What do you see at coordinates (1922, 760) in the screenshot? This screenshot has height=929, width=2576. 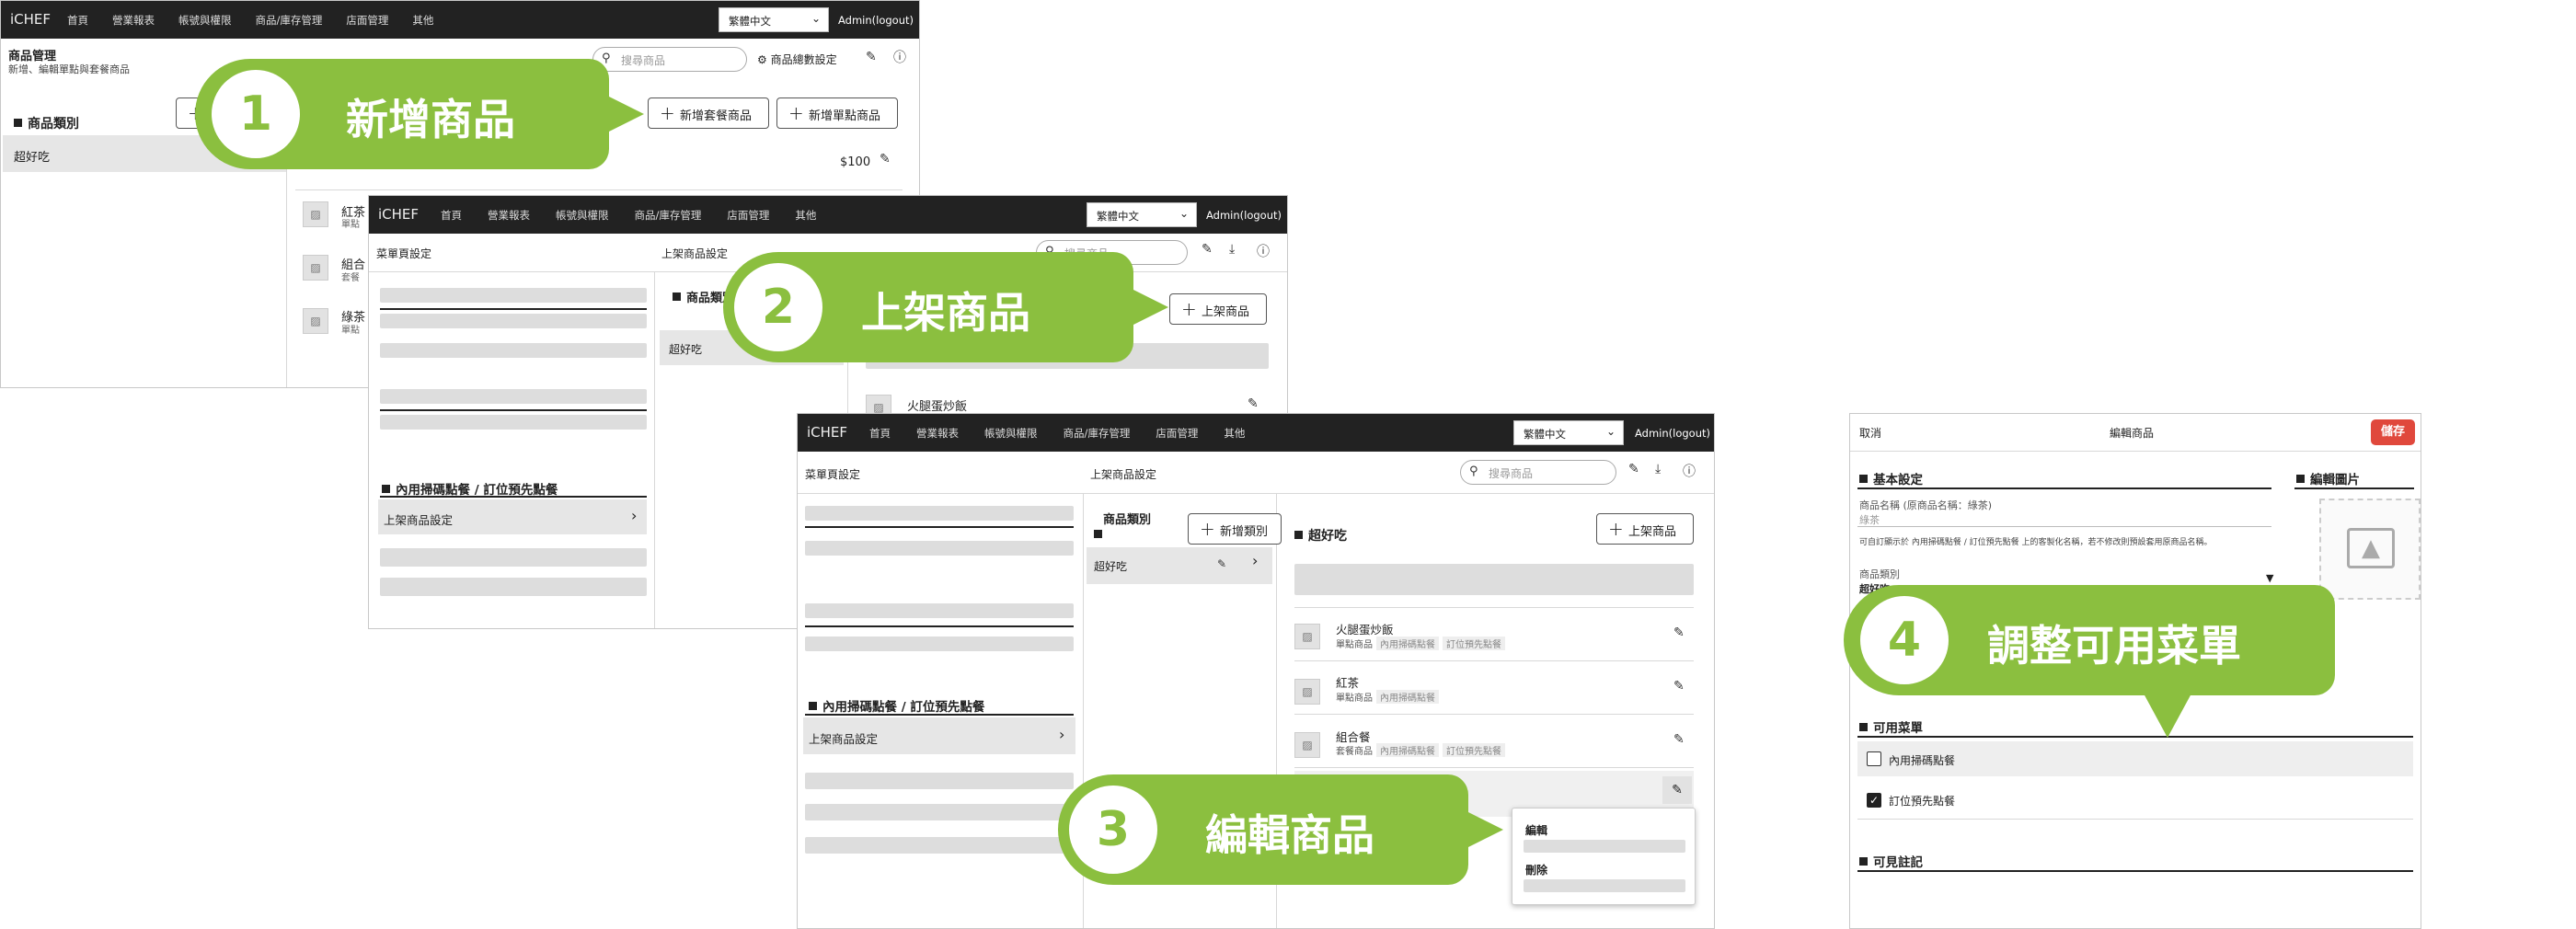 I see `option-label: 內用掃碼點餐` at bounding box center [1922, 760].